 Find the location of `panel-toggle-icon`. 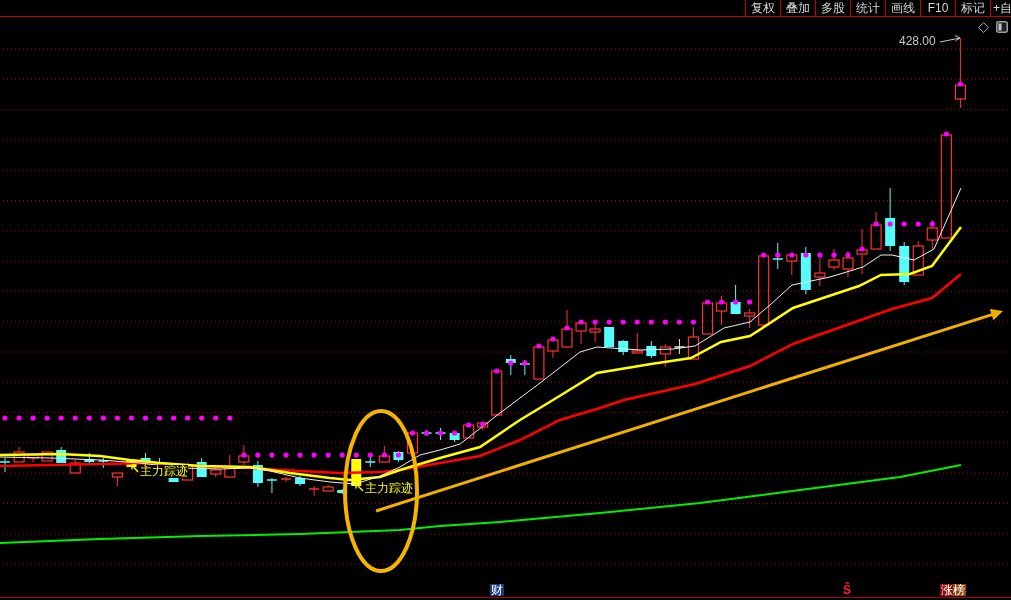

panel-toggle-icon is located at coordinates (1002, 27).